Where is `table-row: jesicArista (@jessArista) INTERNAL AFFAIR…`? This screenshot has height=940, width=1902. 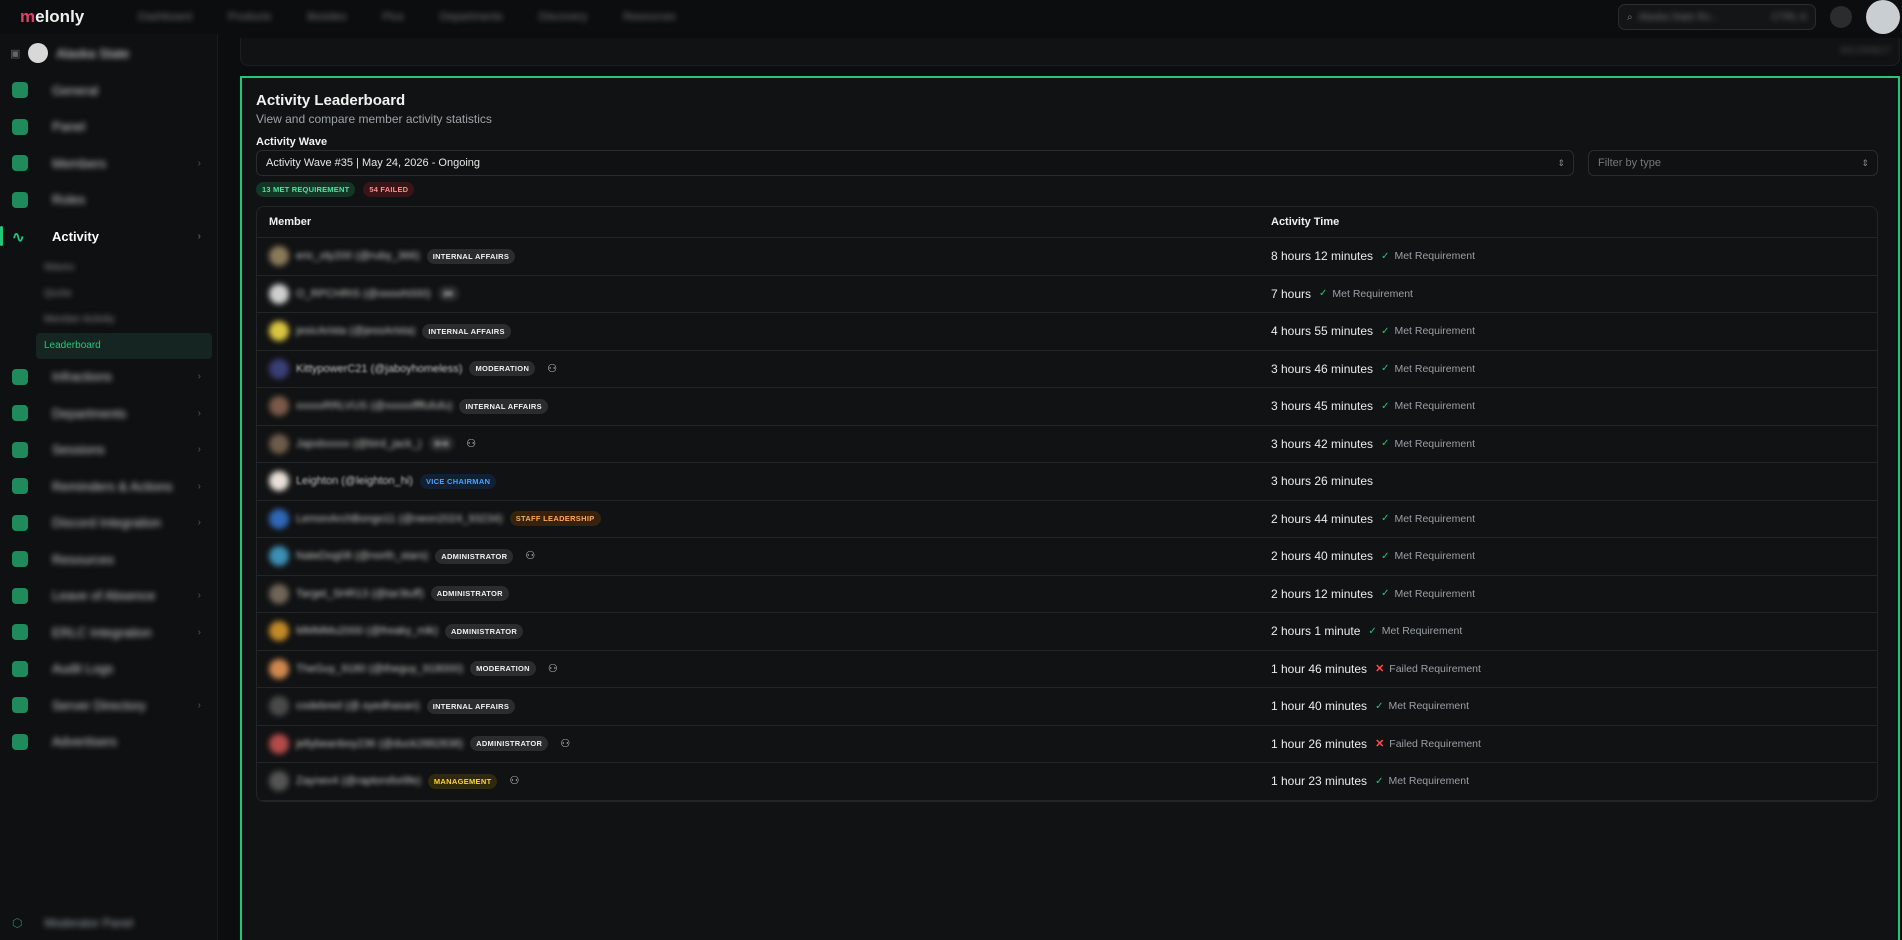
table-row: jesicArista (@jessArista) INTERNAL AFFAIR… is located at coordinates (1067, 332).